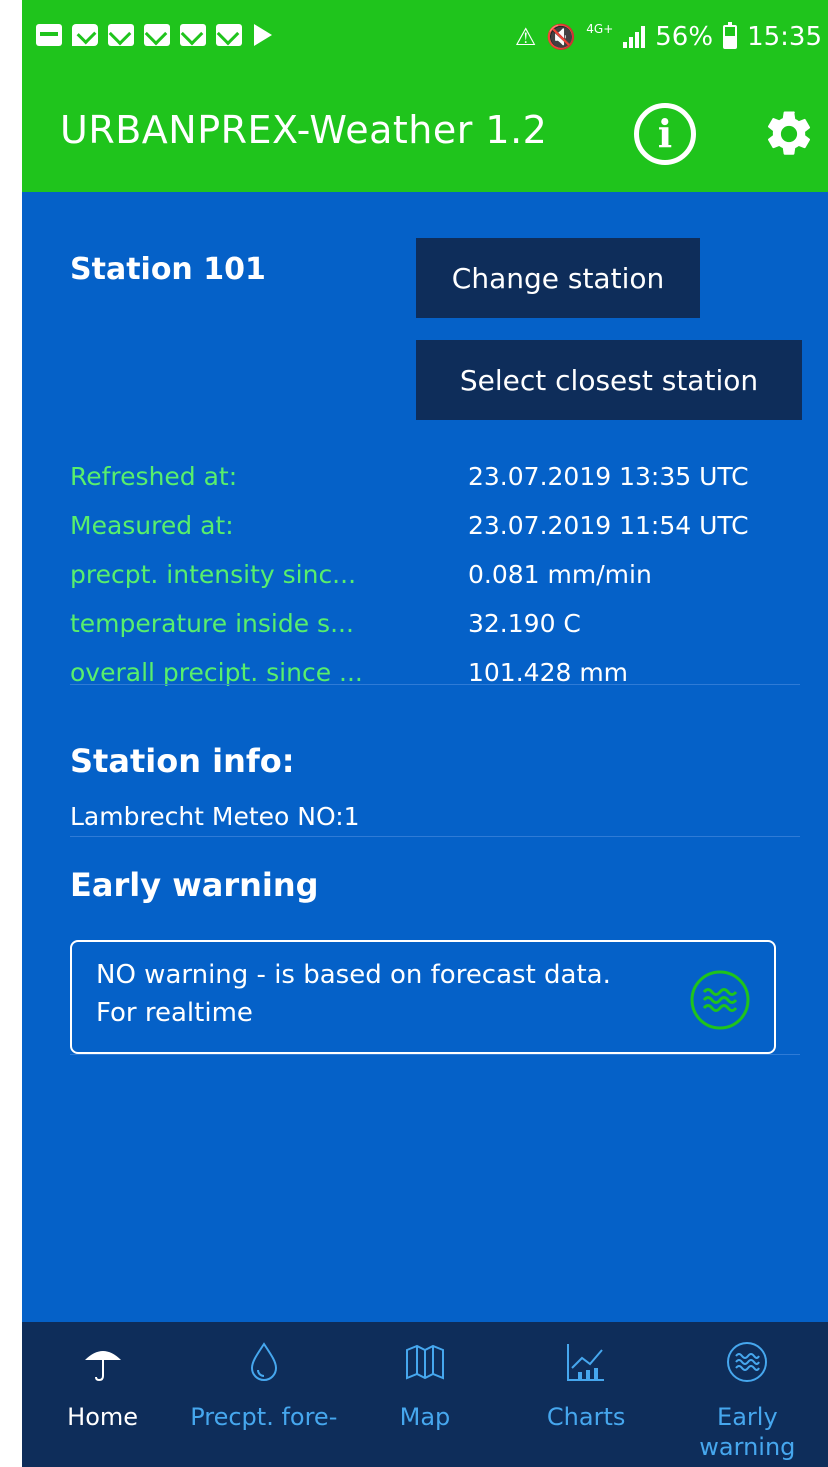  What do you see at coordinates (263, 35) in the screenshot?
I see `play-store-icon` at bounding box center [263, 35].